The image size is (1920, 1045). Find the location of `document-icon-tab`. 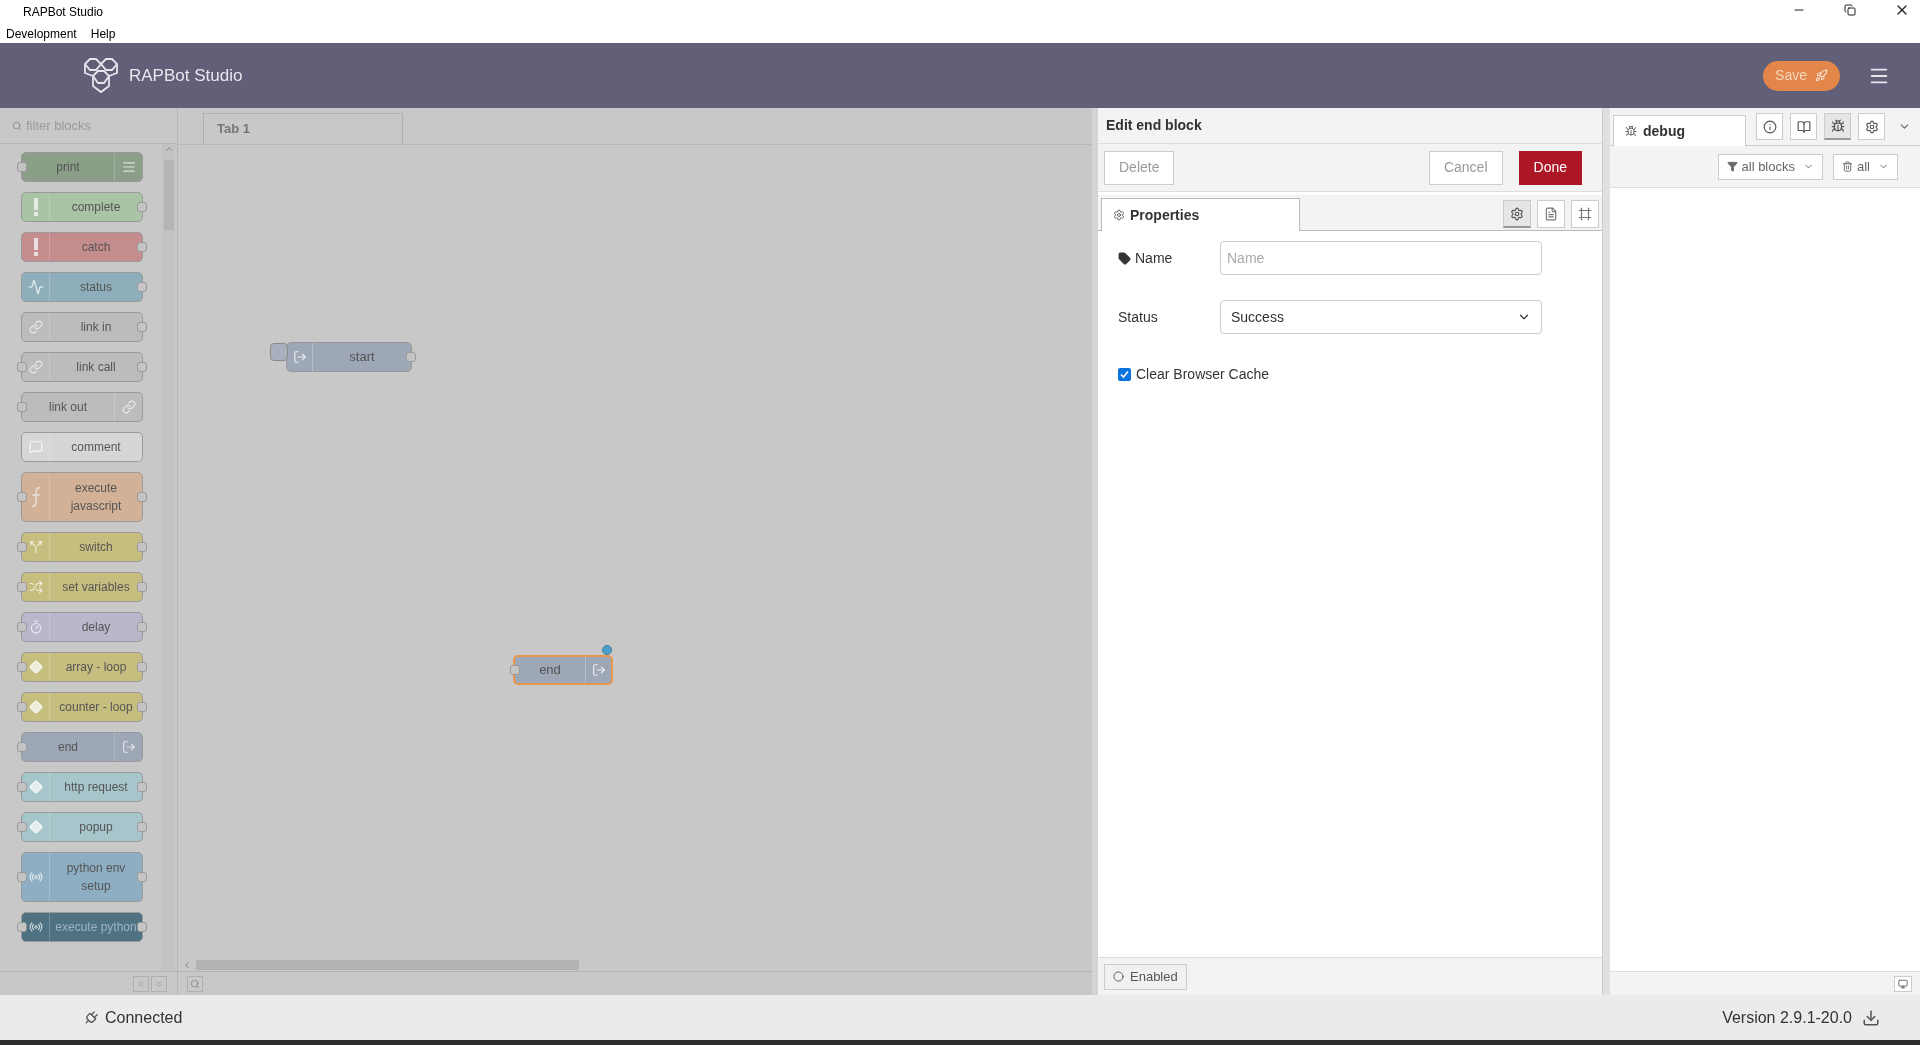

document-icon-tab is located at coordinates (1551, 214).